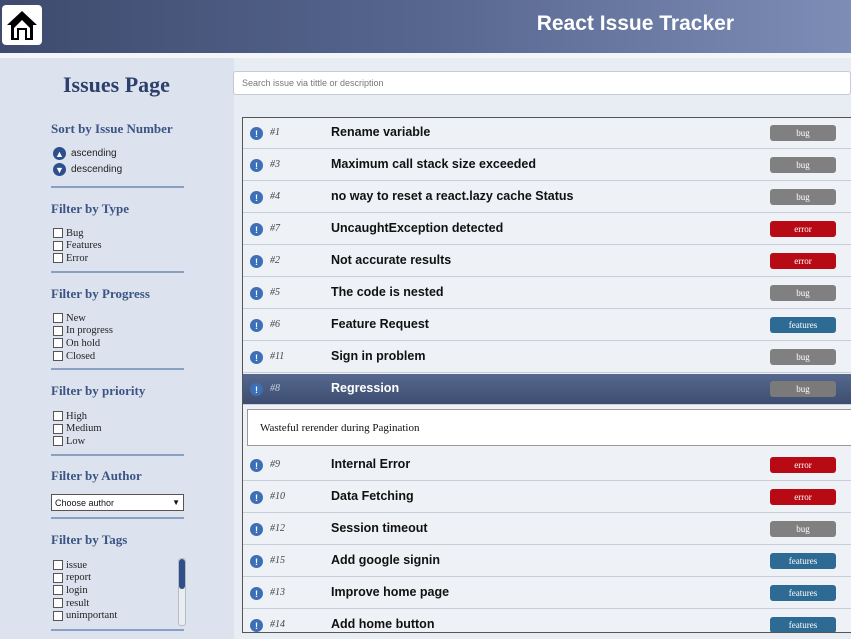 This screenshot has height=639, width=851. I want to click on priority-option: Low, so click(77, 441).